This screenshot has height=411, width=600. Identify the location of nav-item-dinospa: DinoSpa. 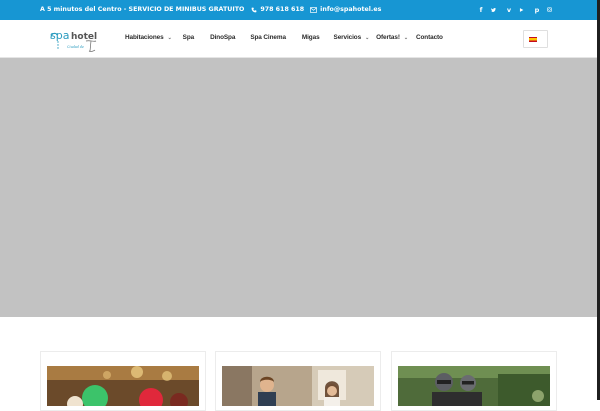
(222, 37).